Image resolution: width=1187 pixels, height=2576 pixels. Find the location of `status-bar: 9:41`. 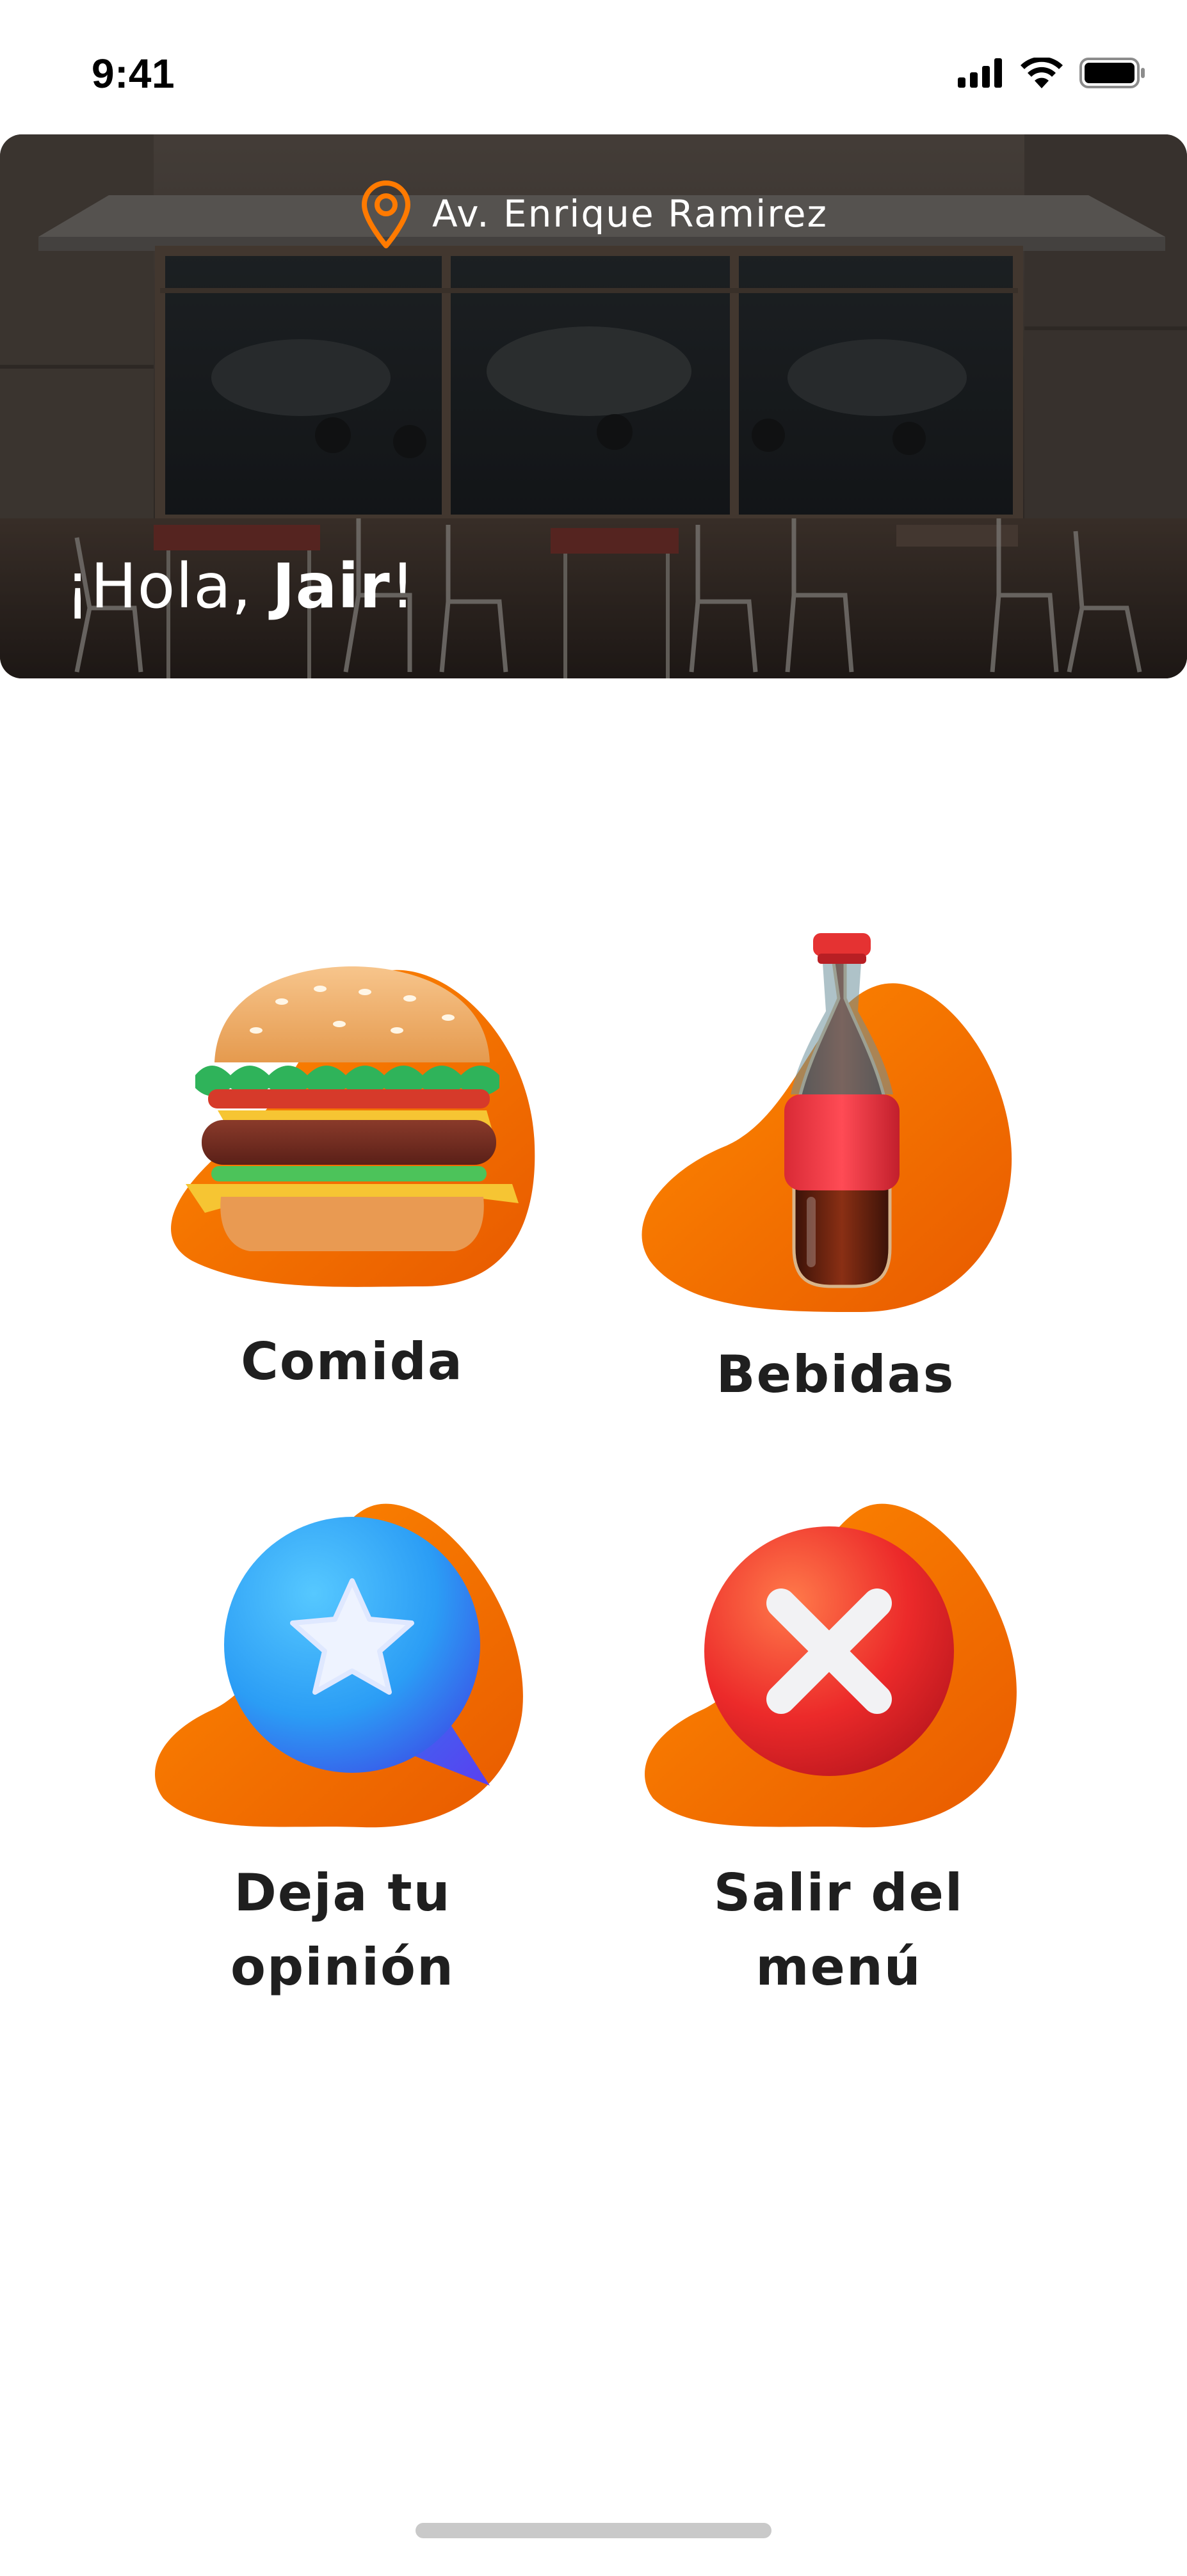

status-bar: 9:41 is located at coordinates (593, 67).